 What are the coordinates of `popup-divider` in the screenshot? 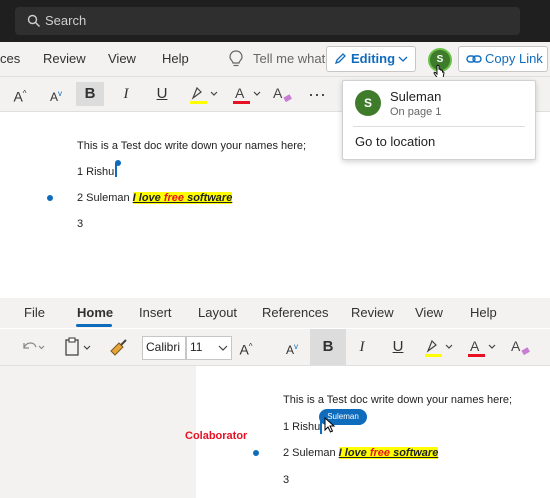 It's located at (439, 126).